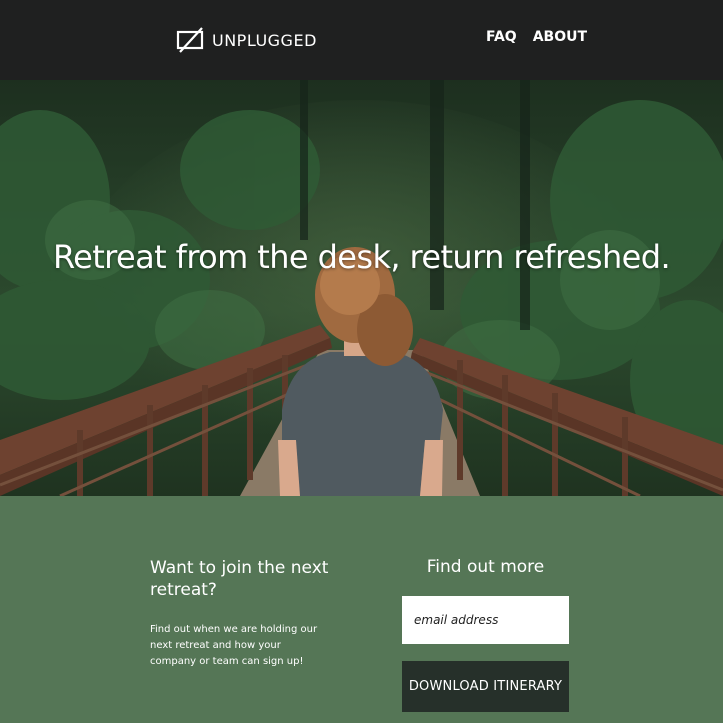 This screenshot has height=723, width=723. Describe the element at coordinates (560, 37) in the screenshot. I see `nav-link-about: ABOUT` at that location.